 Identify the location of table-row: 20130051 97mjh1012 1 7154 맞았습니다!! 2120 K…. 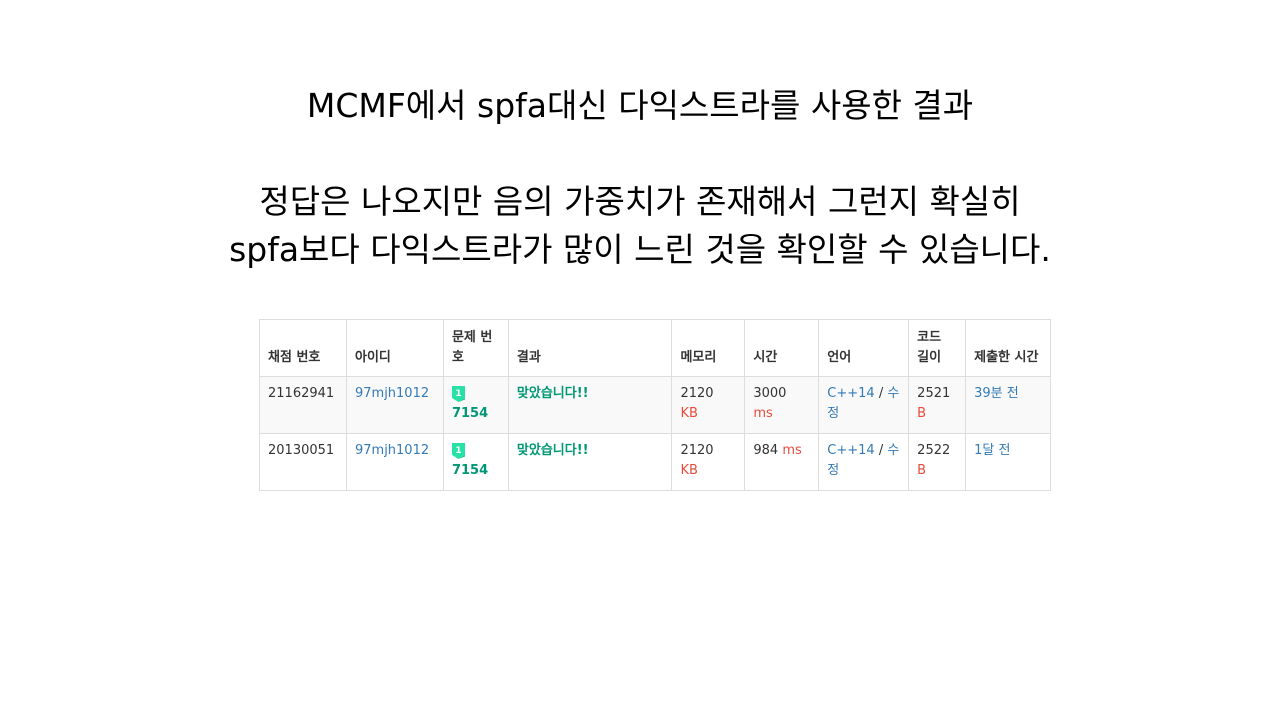
(655, 462).